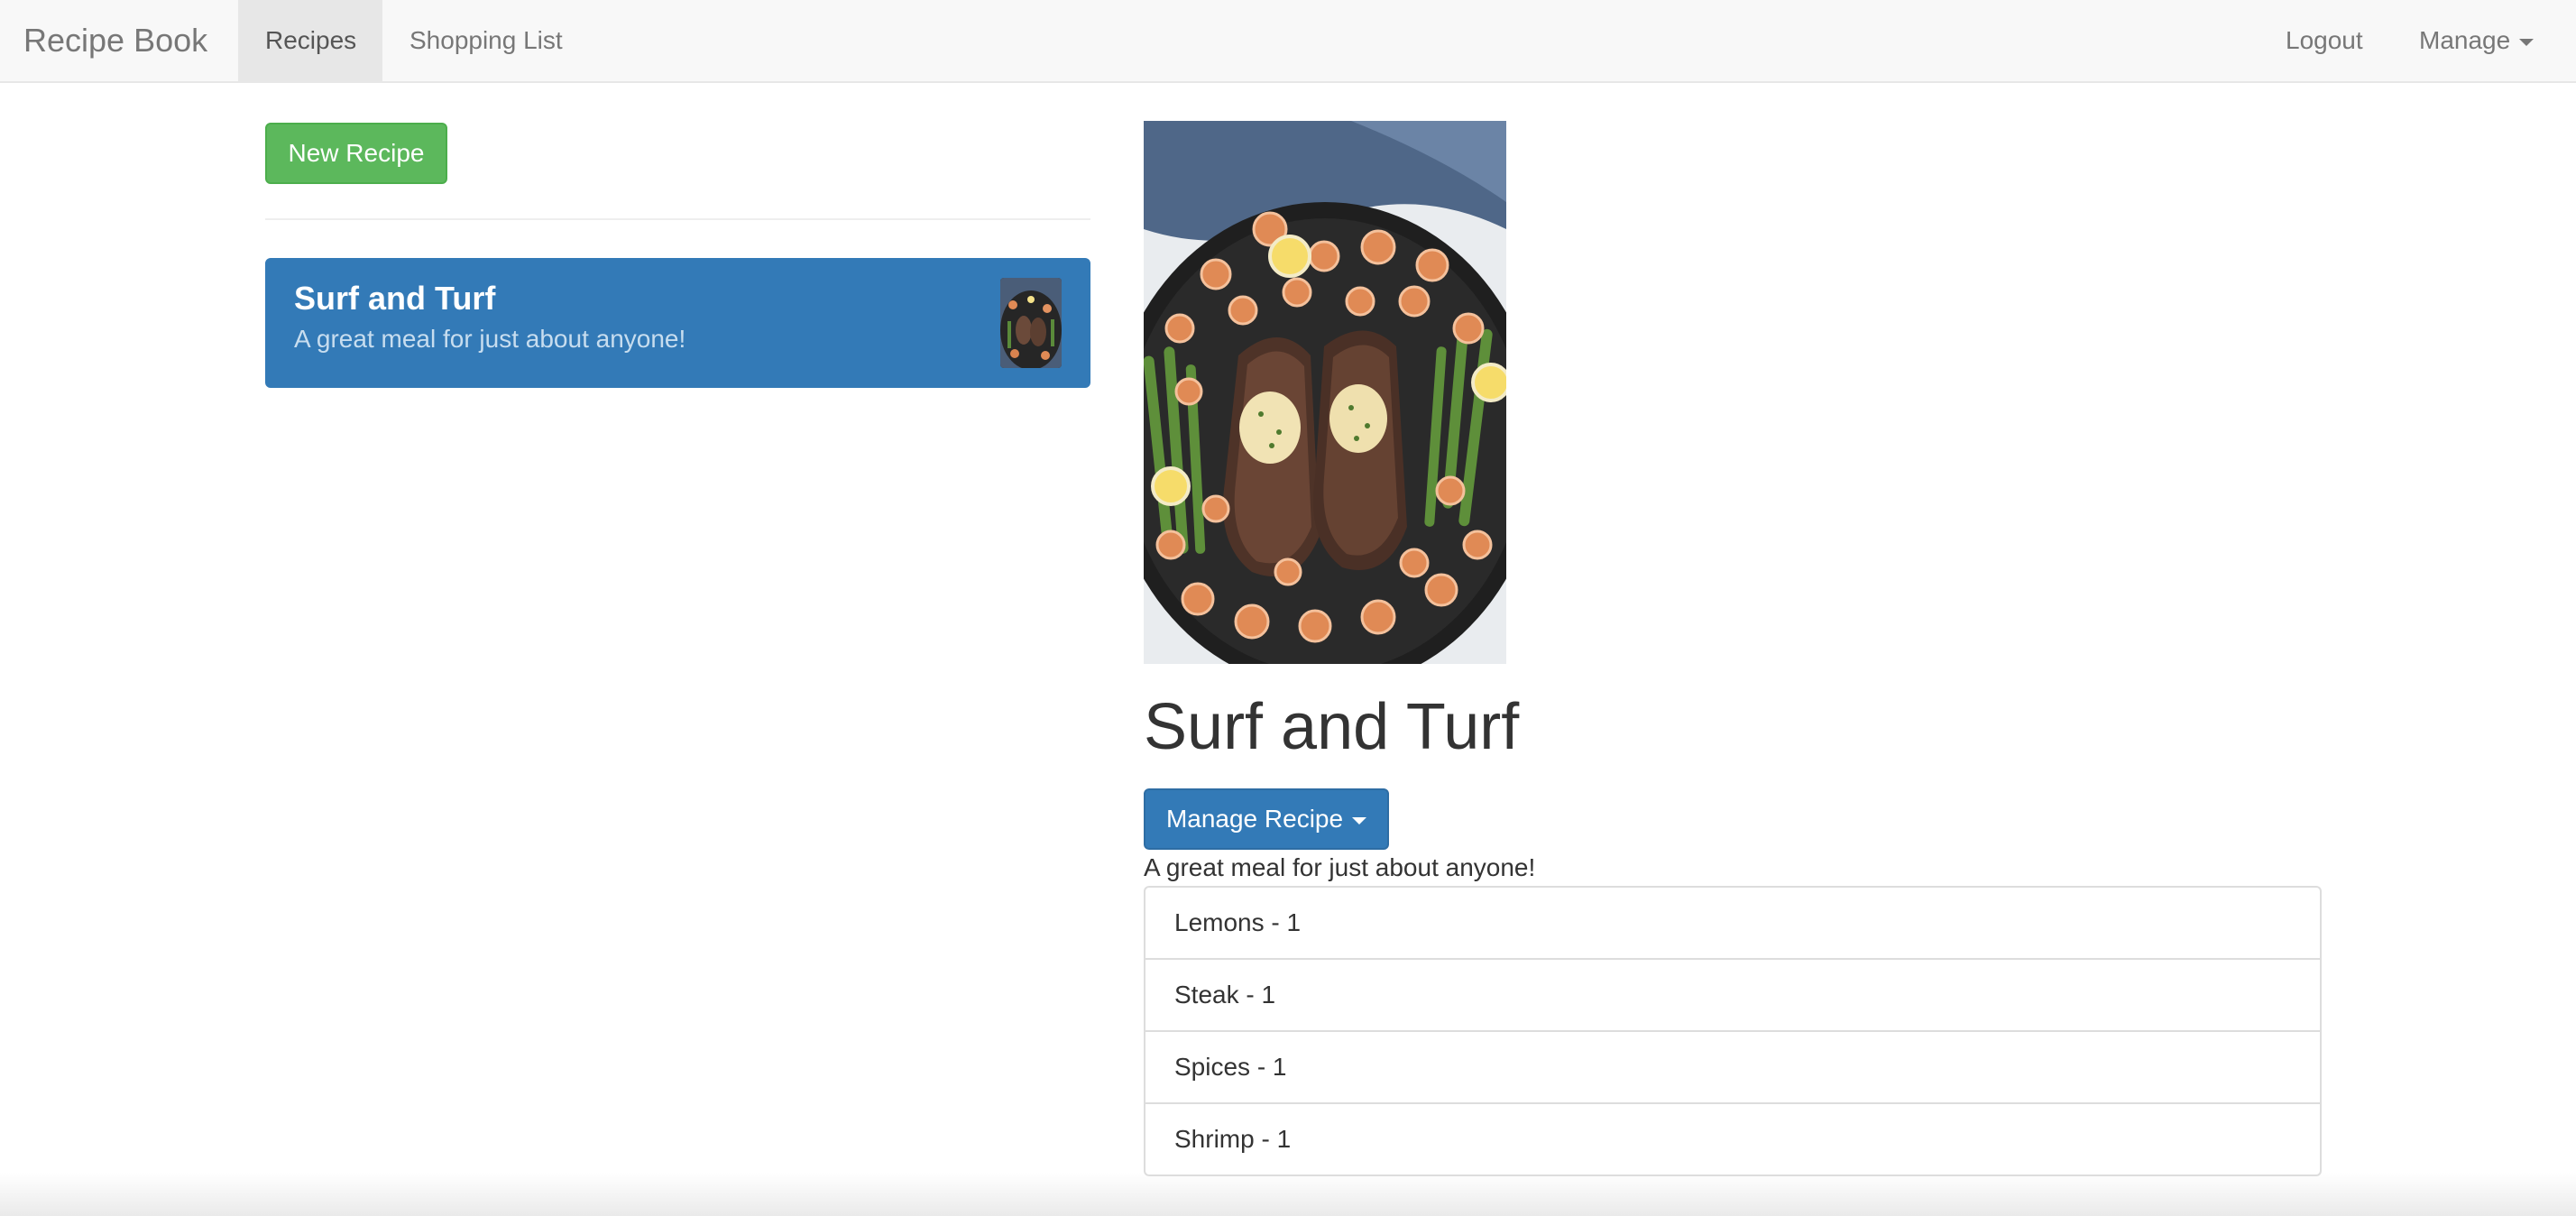  I want to click on ingredient-item: Steak - 1, so click(1733, 995).